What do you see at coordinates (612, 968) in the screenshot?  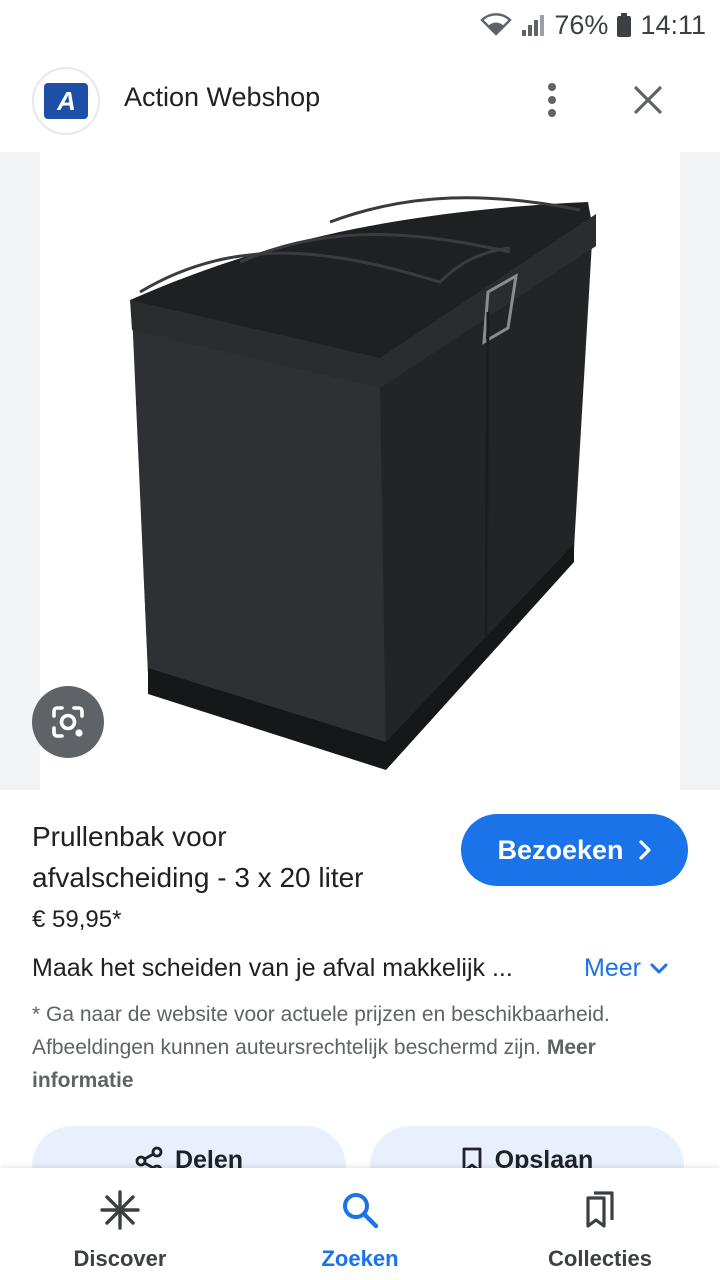 I see `more-label: Meer` at bounding box center [612, 968].